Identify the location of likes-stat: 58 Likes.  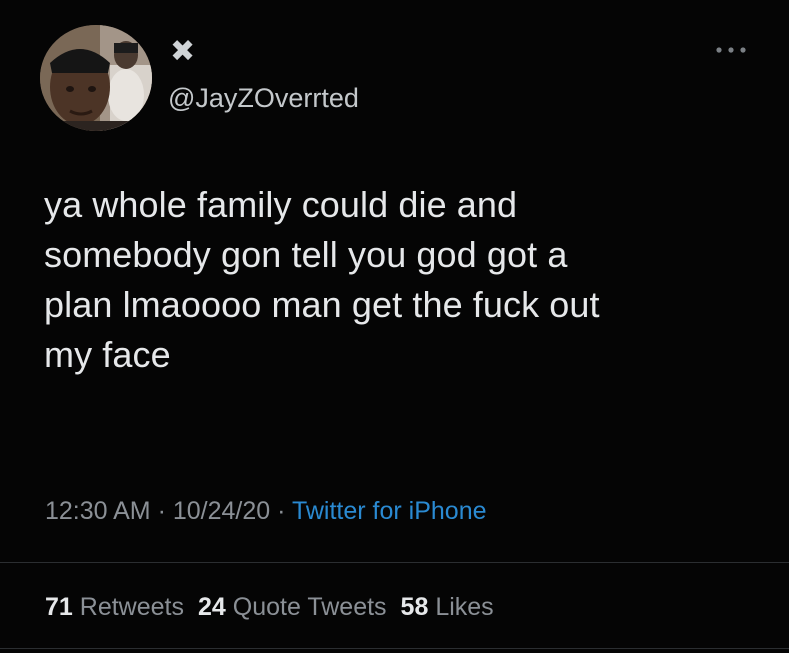
(447, 607).